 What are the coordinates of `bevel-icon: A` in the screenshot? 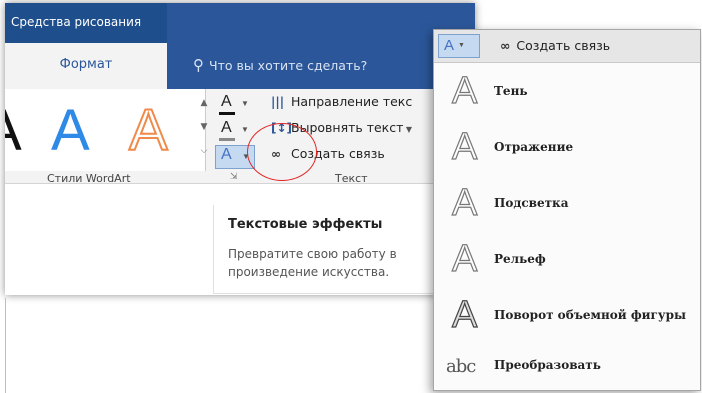 It's located at (464, 258).